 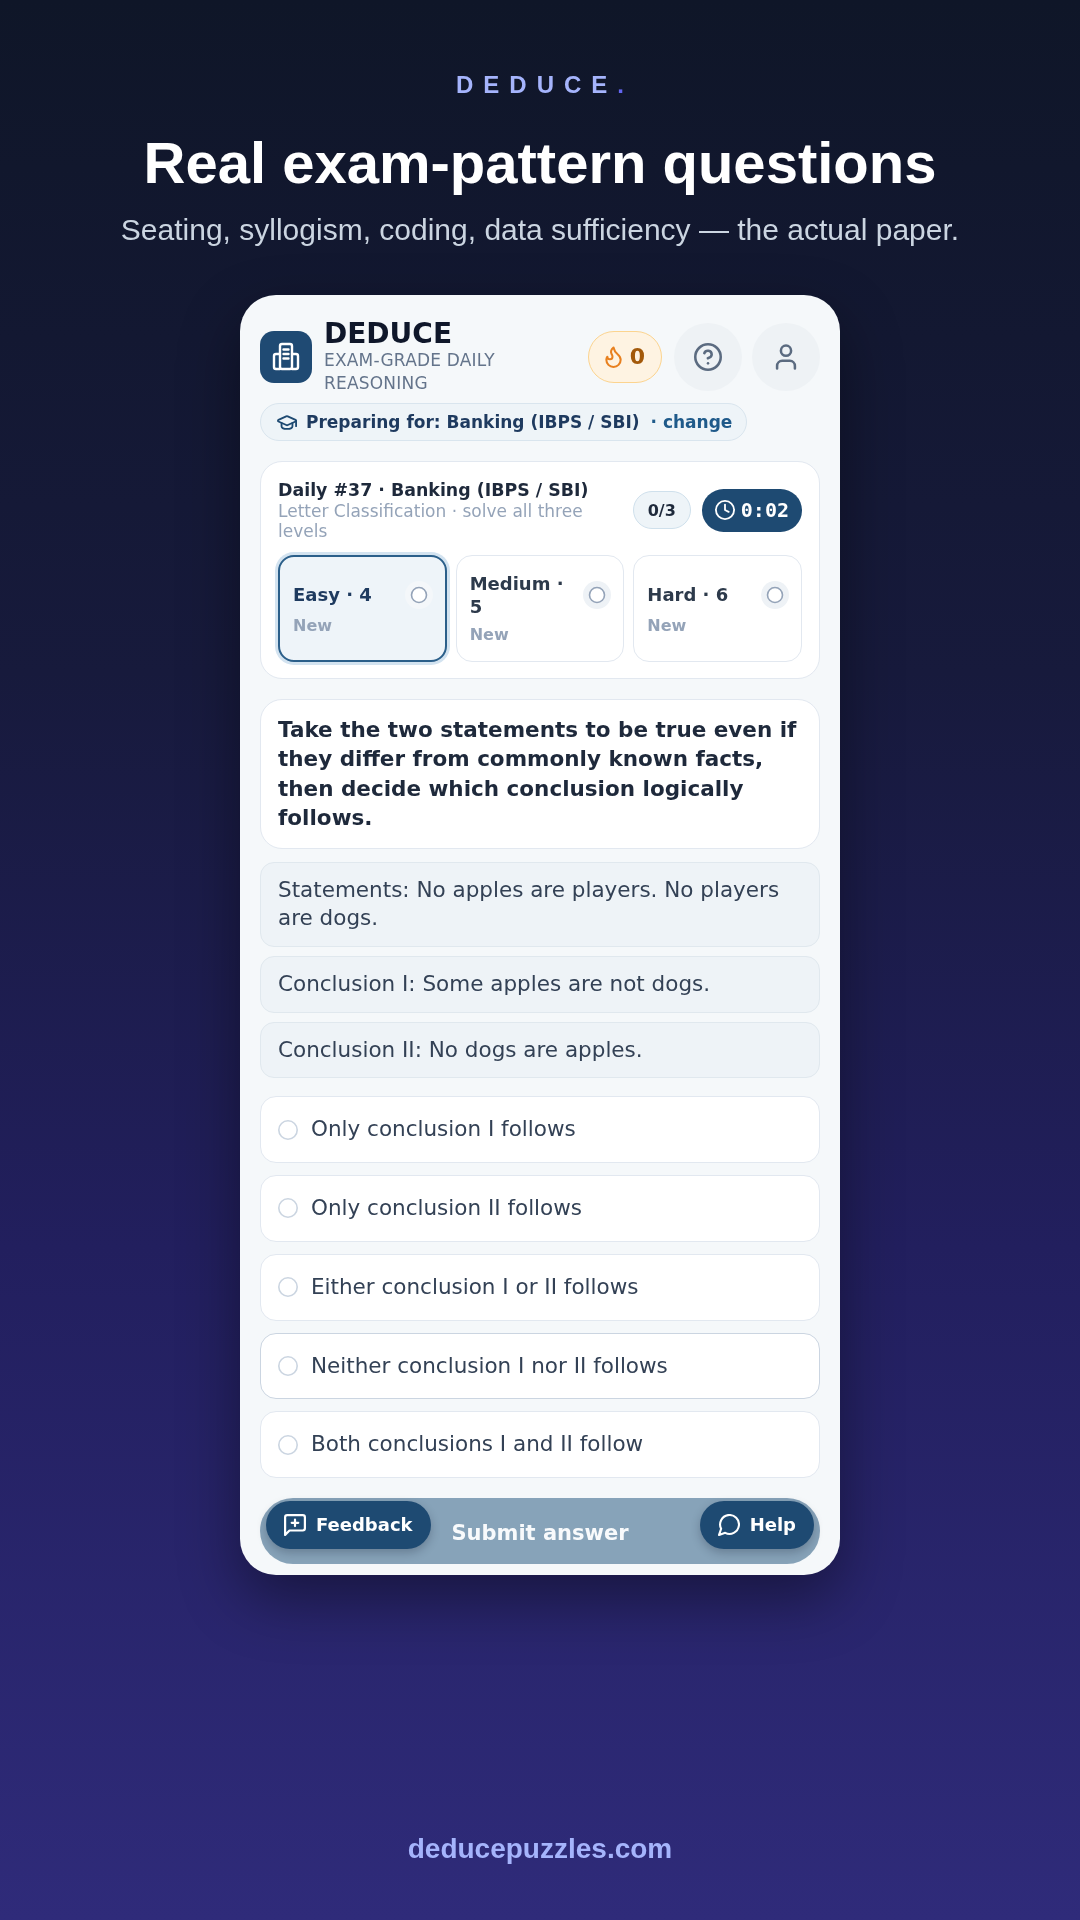 I want to click on premise-panel: Conclusion I: Some apples are not dogs., so click(x=540, y=984).